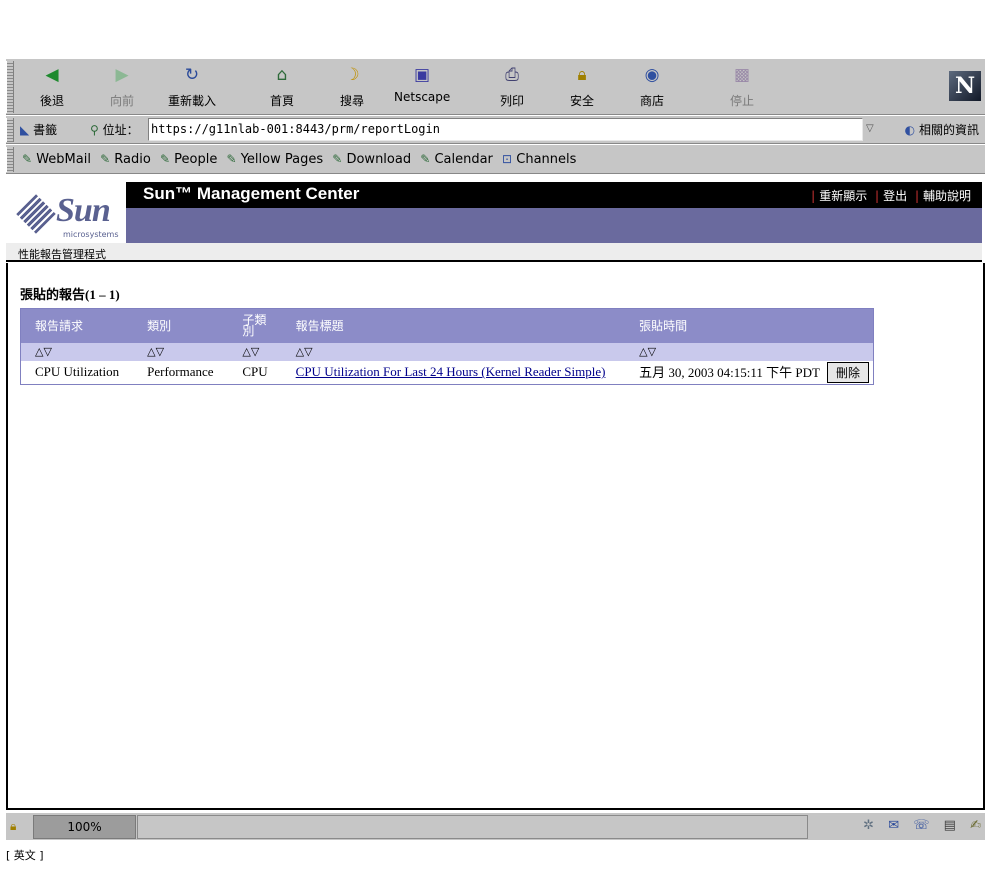 This screenshot has width=991, height=870. What do you see at coordinates (942, 129) in the screenshot?
I see `whats-related-button: ◐ 相關的資訊` at bounding box center [942, 129].